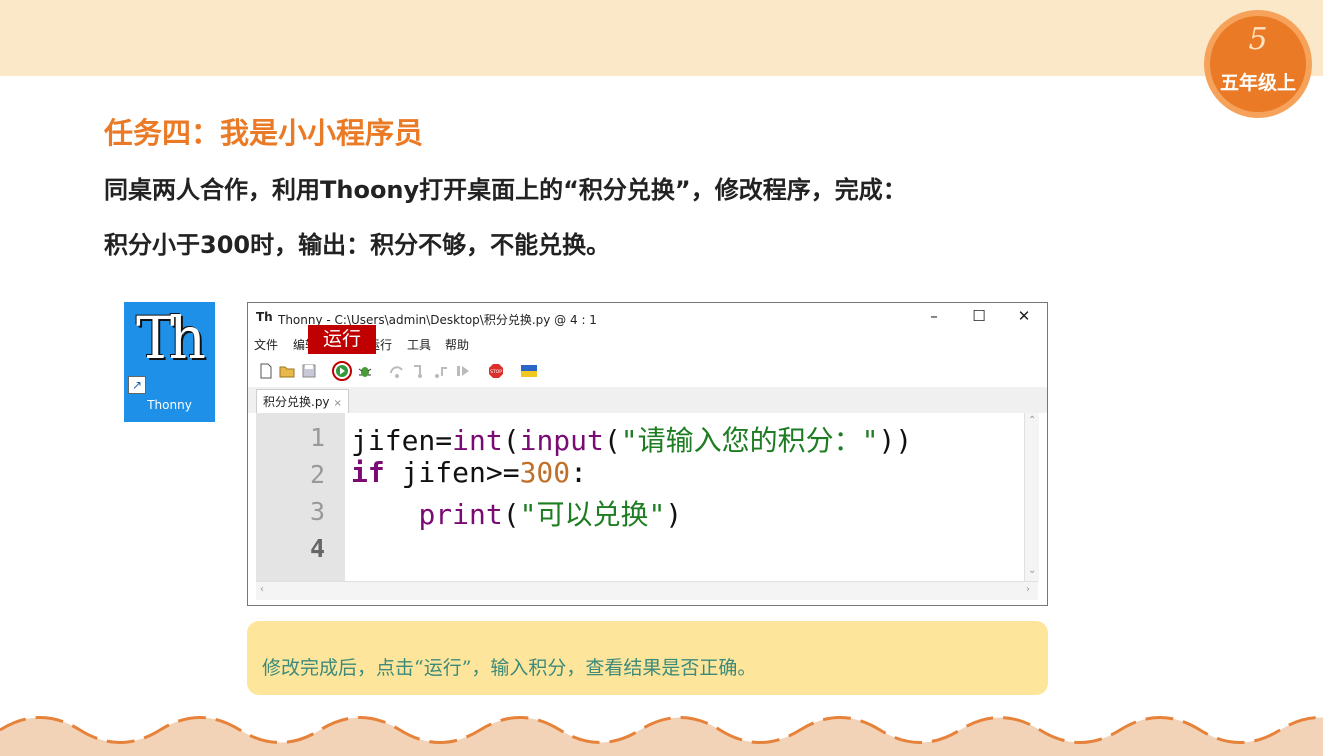 The height and width of the screenshot is (756, 1323). I want to click on scroll-left-icon: ‹, so click(262, 589).